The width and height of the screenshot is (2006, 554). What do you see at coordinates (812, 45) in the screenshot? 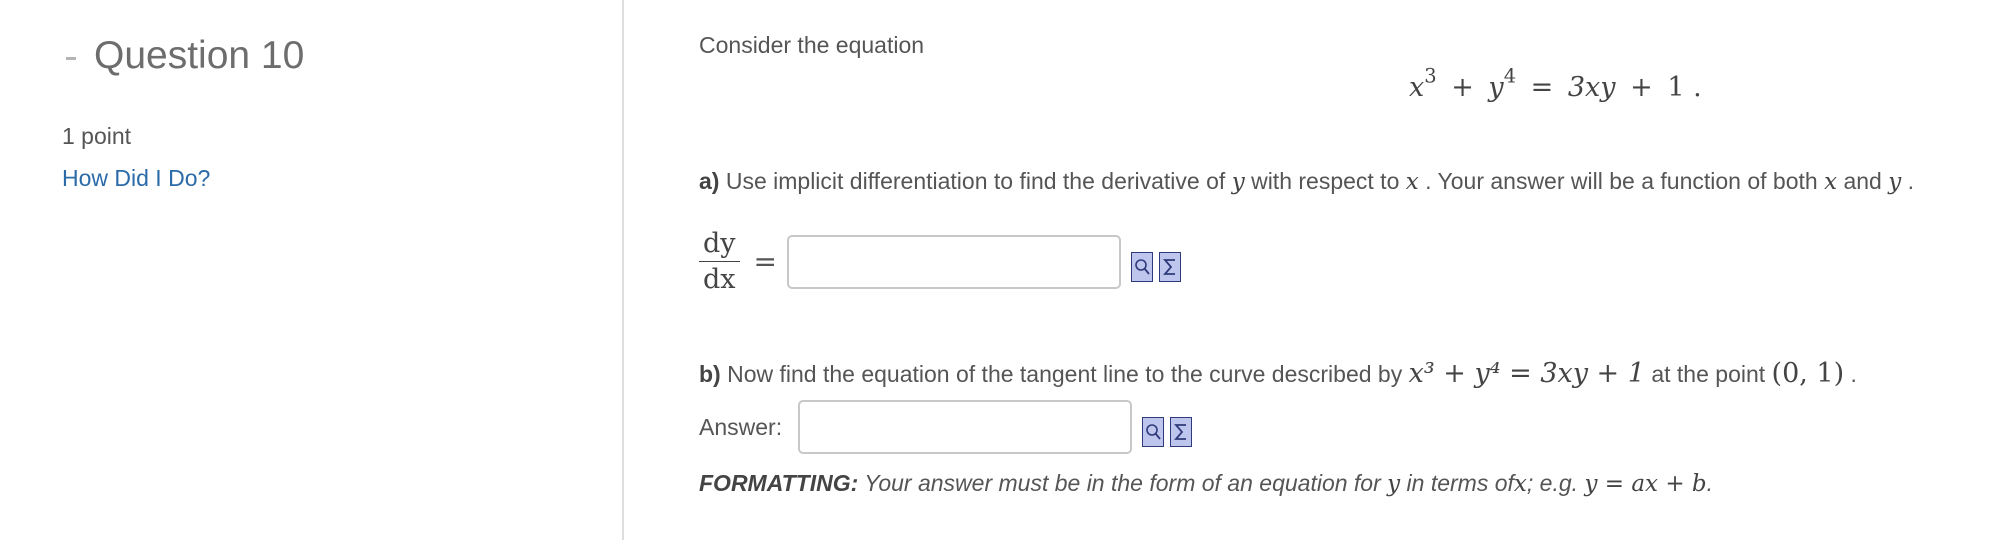
I see `intro-text: Consider the equation` at bounding box center [812, 45].